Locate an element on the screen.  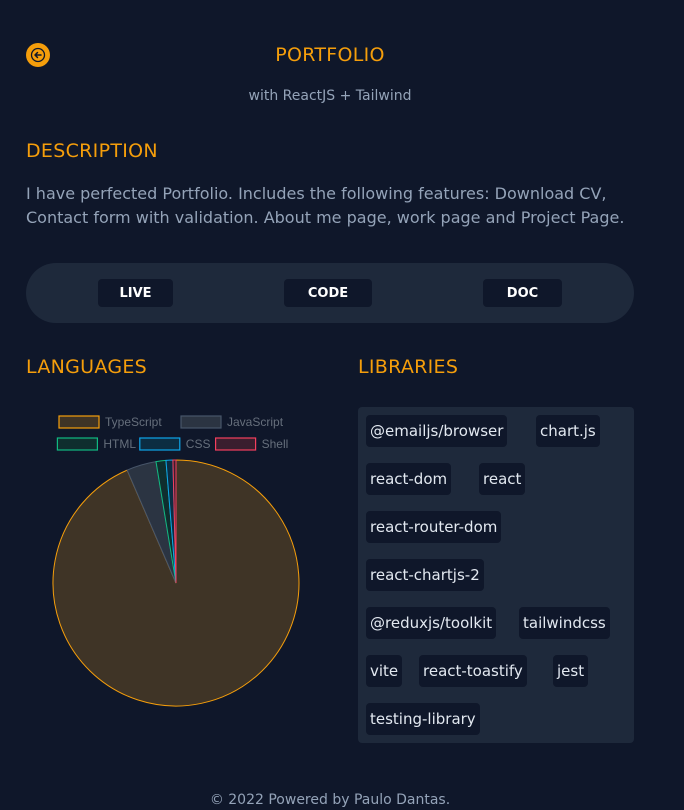
legend-label-css: CSS is located at coordinates (198, 444).